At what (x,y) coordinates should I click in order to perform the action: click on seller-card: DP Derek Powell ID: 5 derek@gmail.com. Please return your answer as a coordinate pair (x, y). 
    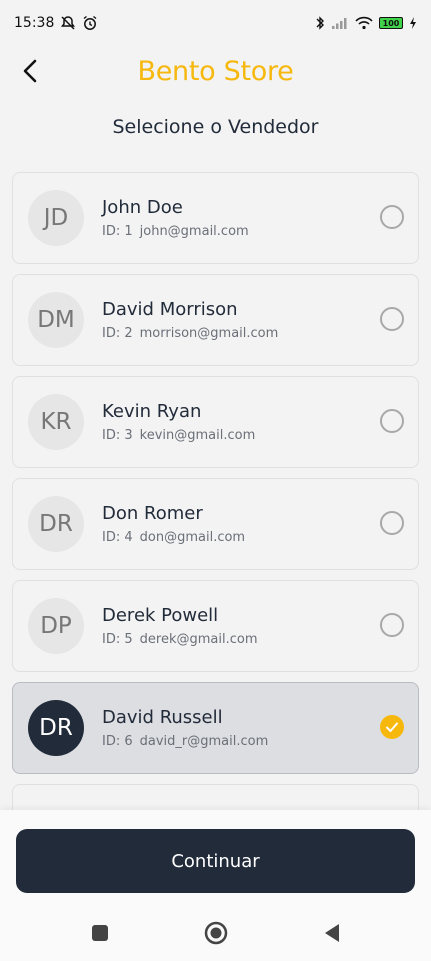
    Looking at the image, I should click on (215, 626).